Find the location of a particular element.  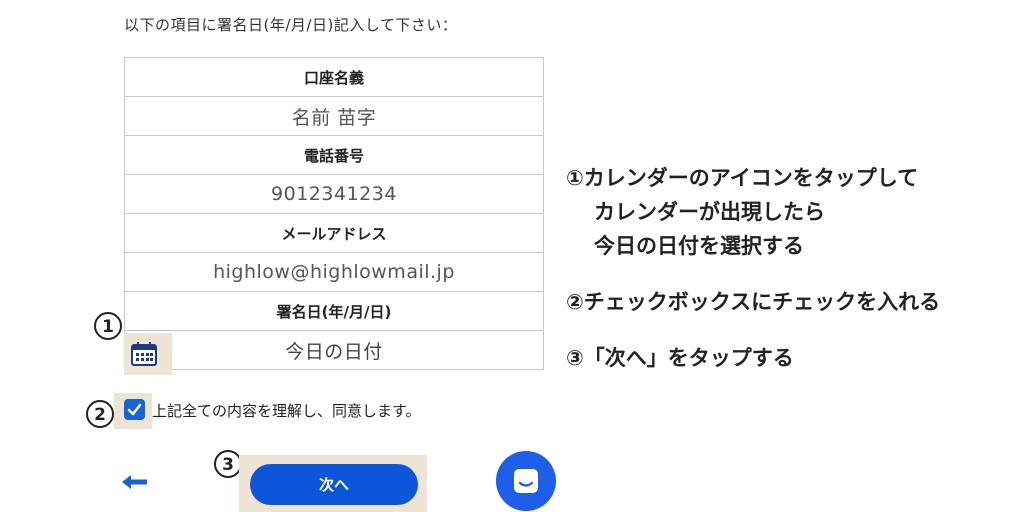

step1-line2: カレンダーが出現したら is located at coordinates (709, 212).